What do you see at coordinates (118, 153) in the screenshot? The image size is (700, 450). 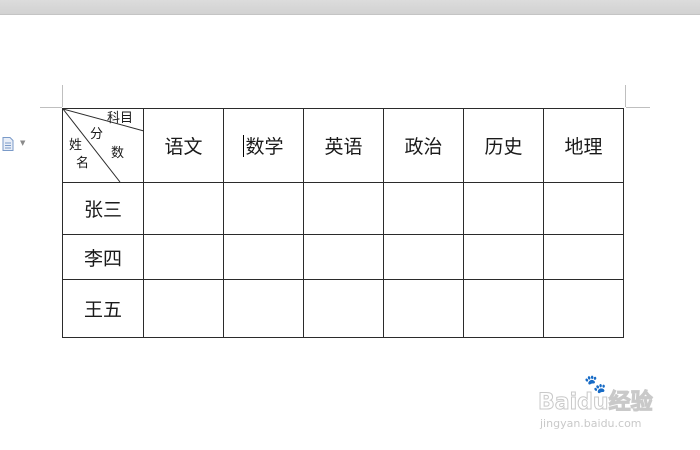 I see `header-score-label-2: 数` at bounding box center [118, 153].